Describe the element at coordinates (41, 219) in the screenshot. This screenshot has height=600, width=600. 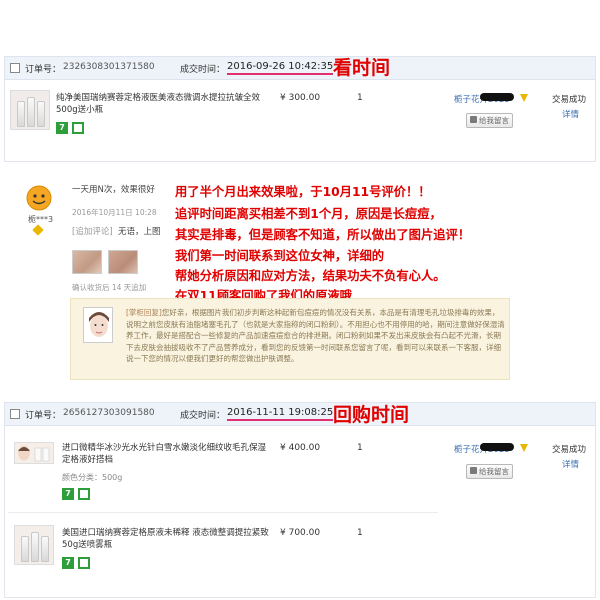
I see `reviewer-nickname: 栀***3` at that location.